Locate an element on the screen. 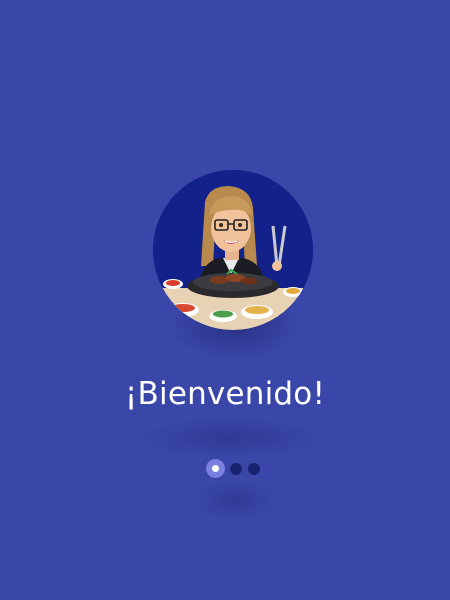 The height and width of the screenshot is (600, 450). page-indicator is located at coordinates (236, 469).